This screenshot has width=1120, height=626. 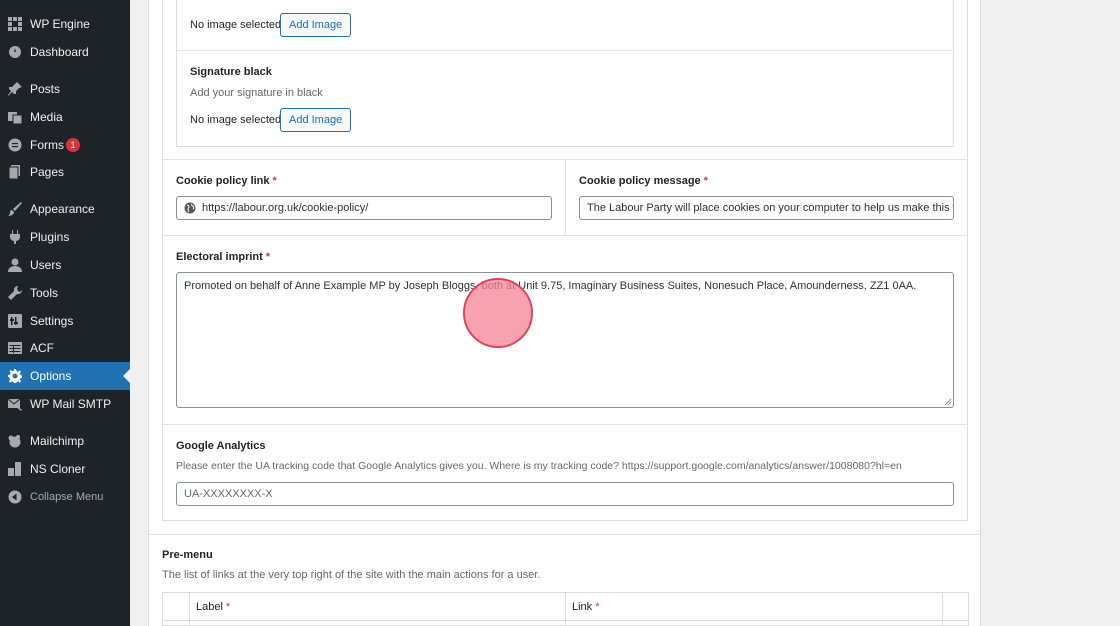 I want to click on sidebar-item-pages: Pages, so click(x=65, y=172).